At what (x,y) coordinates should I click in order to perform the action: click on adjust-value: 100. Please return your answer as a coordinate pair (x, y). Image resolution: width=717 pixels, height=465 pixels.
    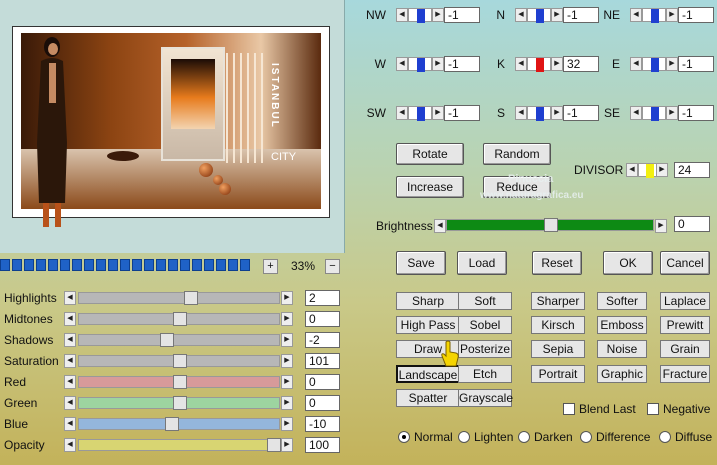
    Looking at the image, I should click on (322, 445).